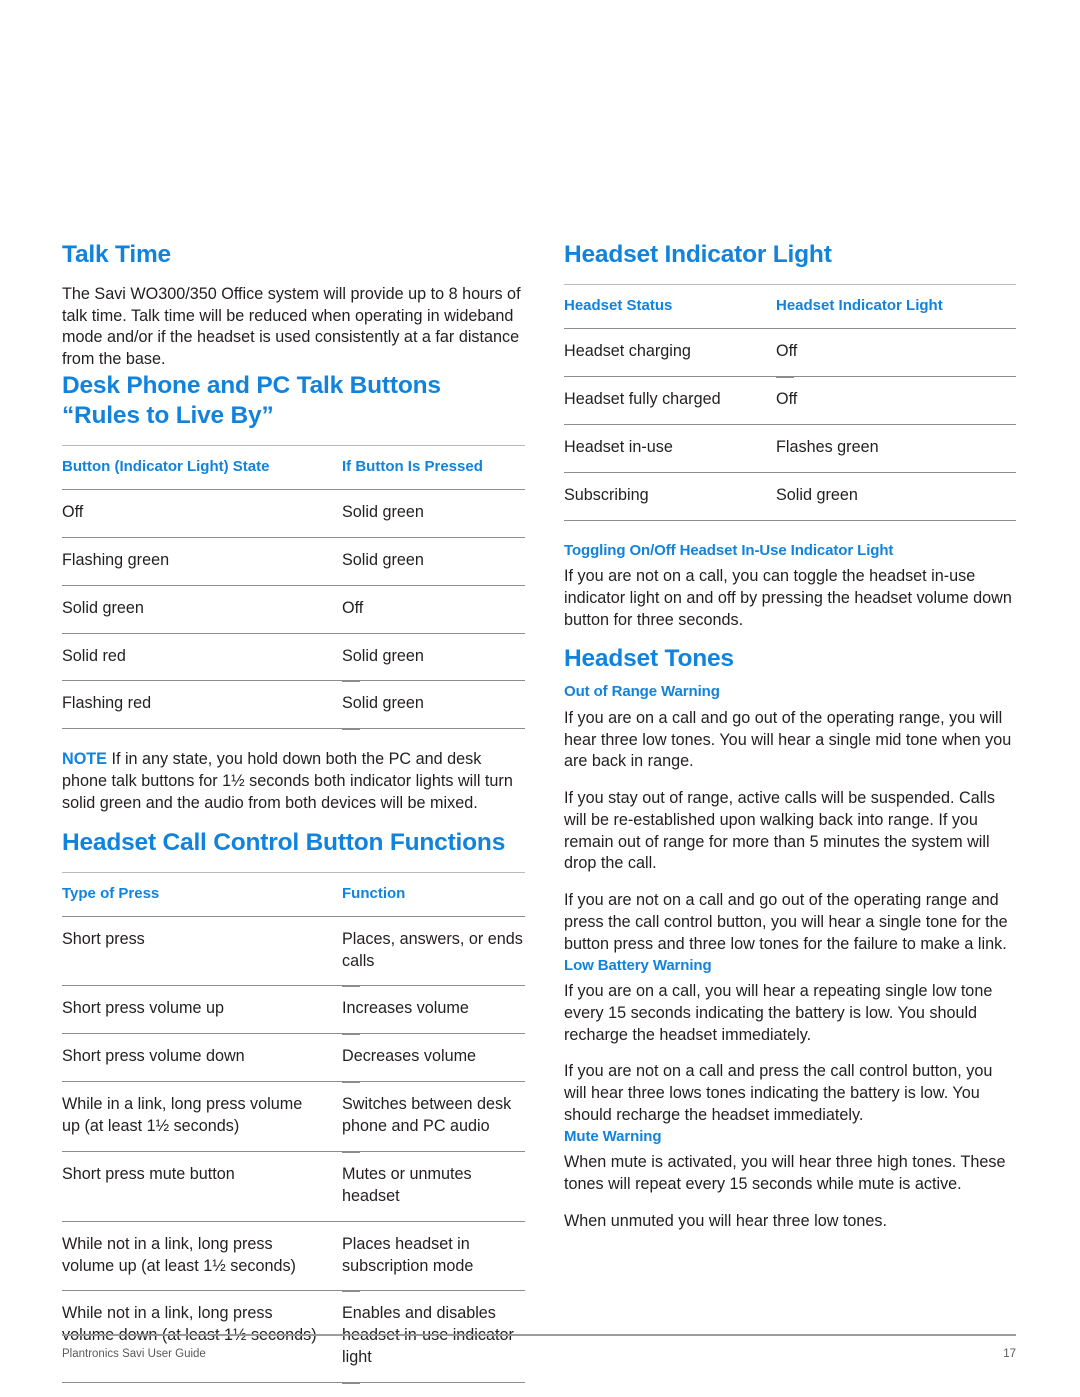  What do you see at coordinates (679, 400) in the screenshot?
I see `table-cell: Headset fully charged` at bounding box center [679, 400].